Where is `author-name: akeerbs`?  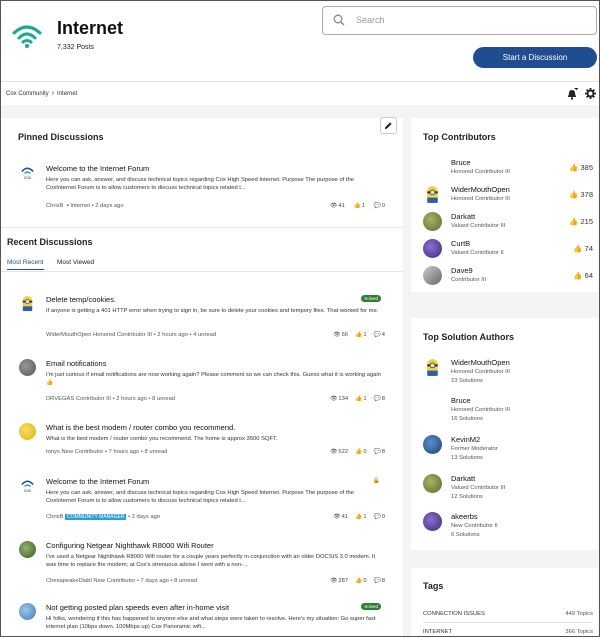 author-name: akeerbs is located at coordinates (464, 516).